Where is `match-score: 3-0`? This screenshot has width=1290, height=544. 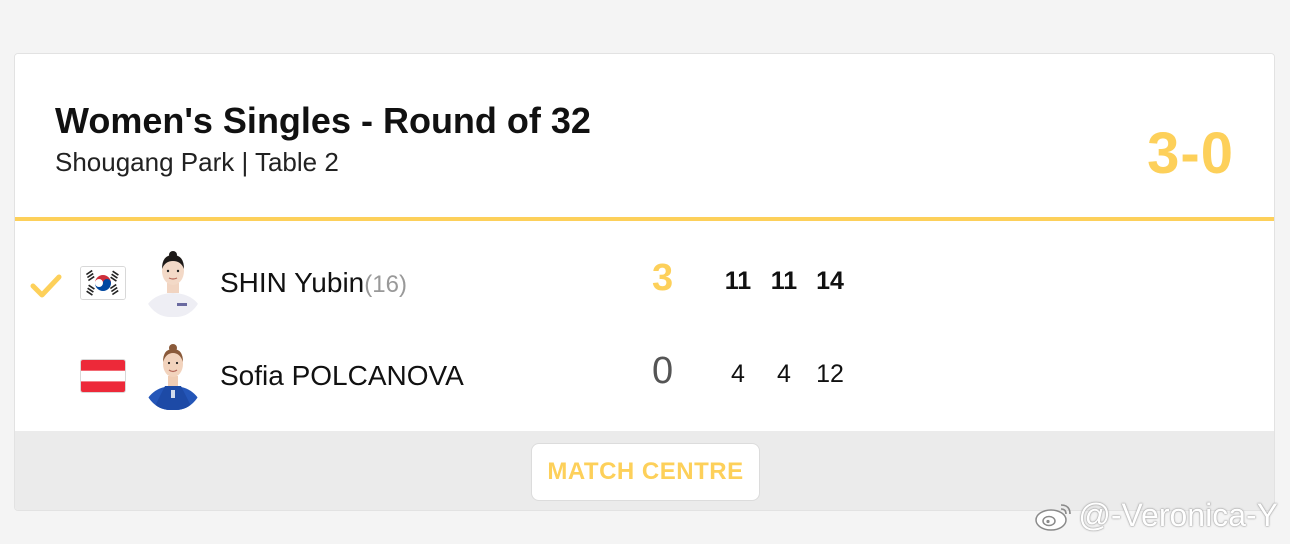
match-score: 3-0 is located at coordinates (1190, 153).